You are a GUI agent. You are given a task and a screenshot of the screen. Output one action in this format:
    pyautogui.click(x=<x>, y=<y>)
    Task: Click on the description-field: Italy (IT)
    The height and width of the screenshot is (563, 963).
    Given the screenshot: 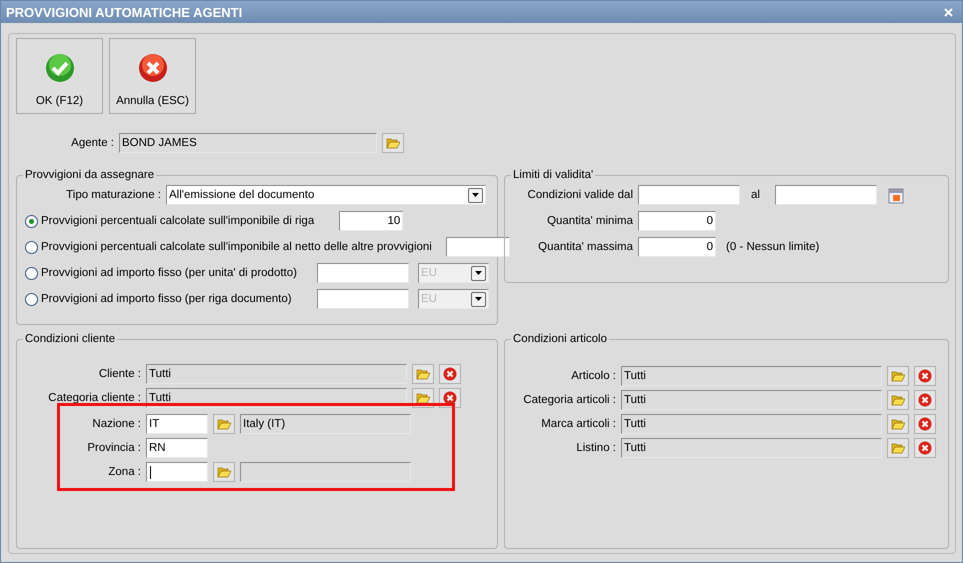 What is the action you would take?
    pyautogui.click(x=325, y=424)
    